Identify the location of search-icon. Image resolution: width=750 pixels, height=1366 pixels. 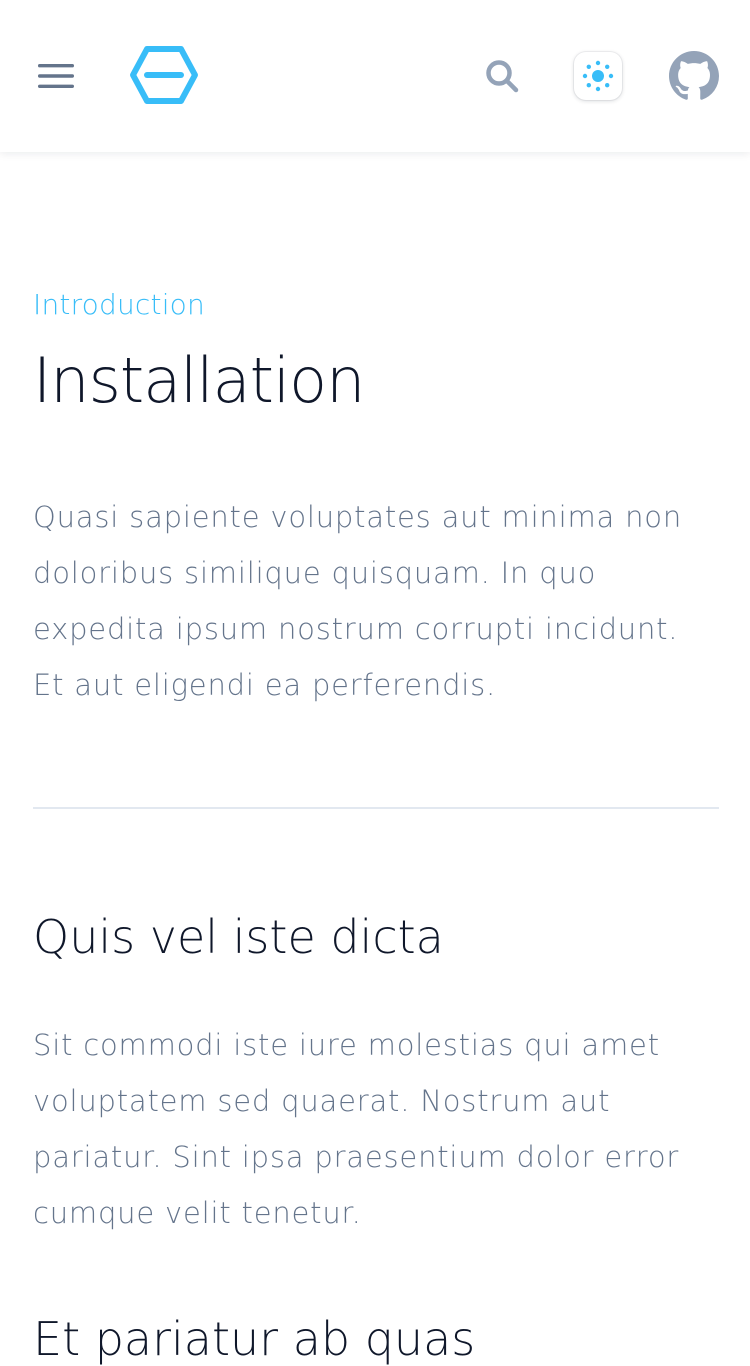
(502, 76).